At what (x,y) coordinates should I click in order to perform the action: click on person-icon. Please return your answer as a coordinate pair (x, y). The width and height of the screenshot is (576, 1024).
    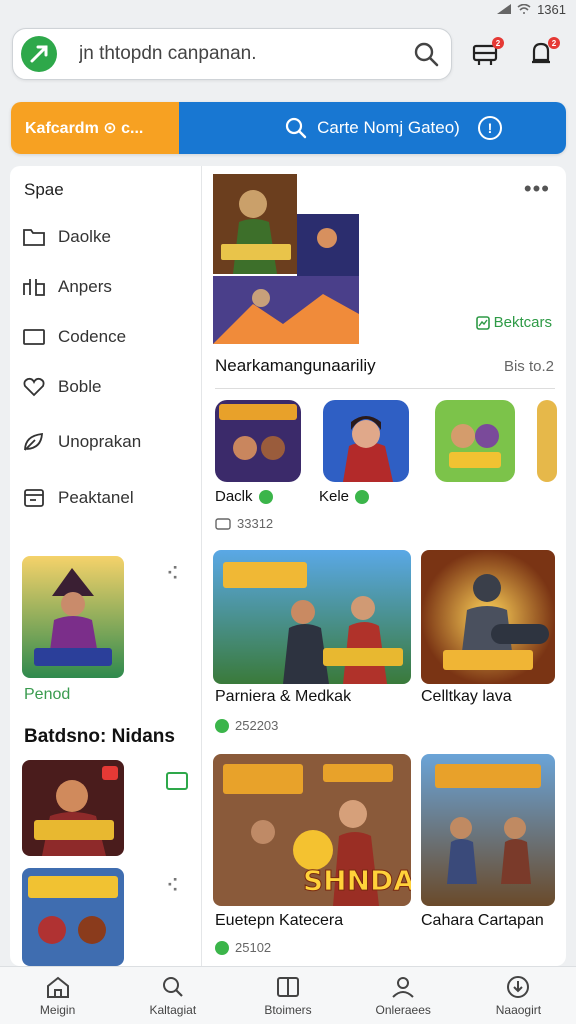
    Looking at the image, I should click on (403, 987).